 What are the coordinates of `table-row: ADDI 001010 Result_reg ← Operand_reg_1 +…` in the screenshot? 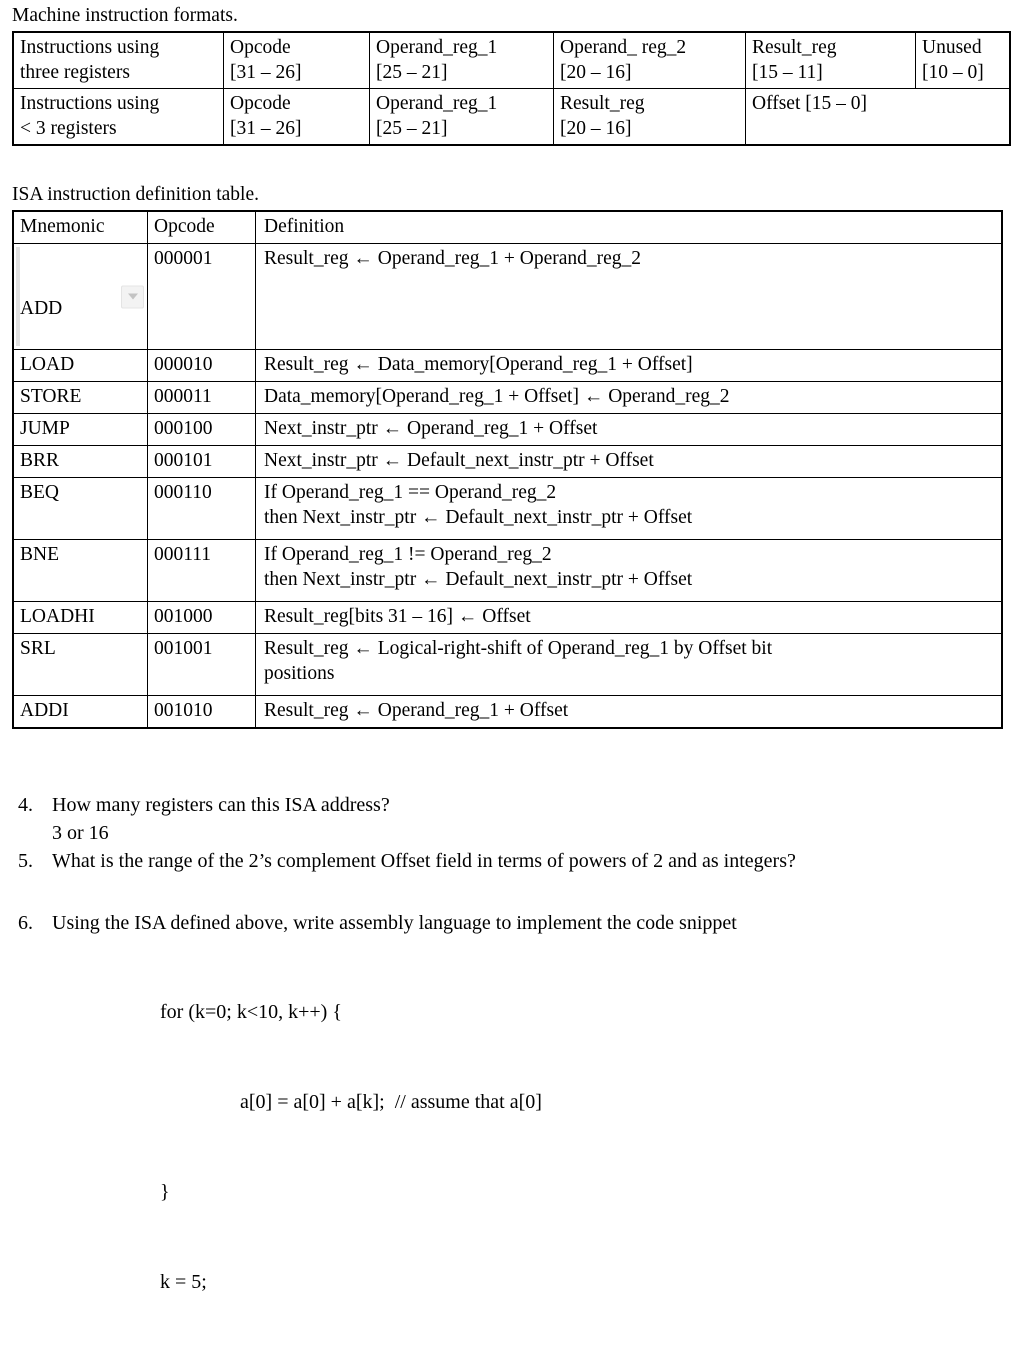 It's located at (507, 712).